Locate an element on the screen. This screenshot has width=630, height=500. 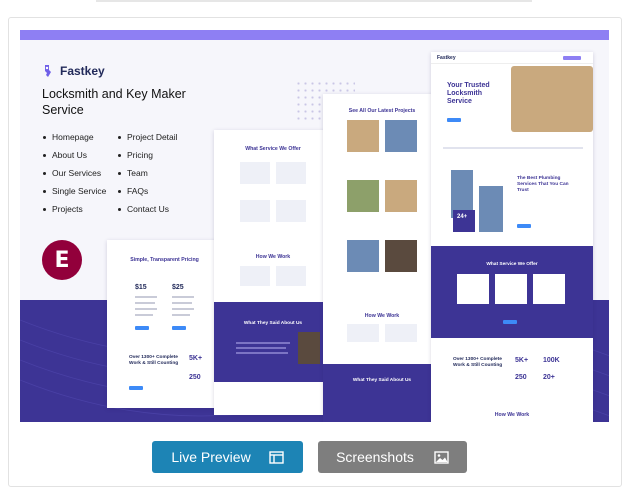
stat-250: 250 is located at coordinates (195, 377).